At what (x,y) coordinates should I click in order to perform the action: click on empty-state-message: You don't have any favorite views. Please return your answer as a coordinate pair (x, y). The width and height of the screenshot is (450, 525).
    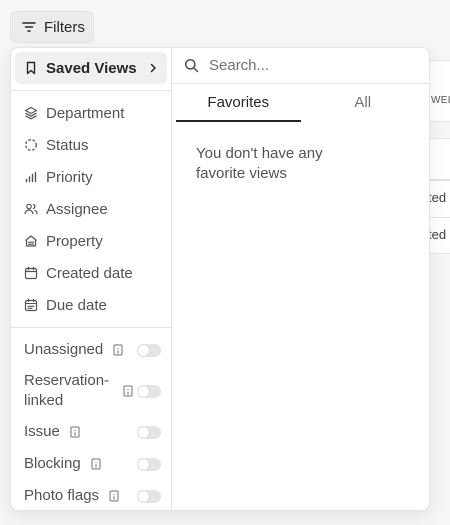
    Looking at the image, I should click on (259, 163).